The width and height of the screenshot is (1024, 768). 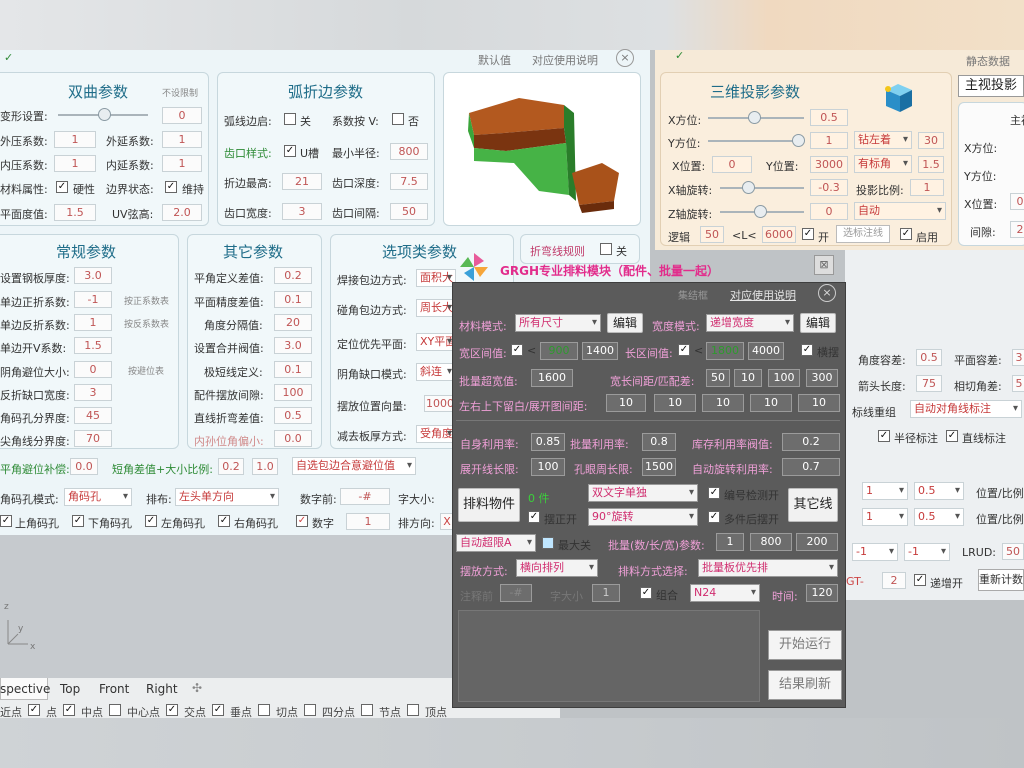 What do you see at coordinates (829, 187) in the screenshot?
I see `proj-xrot-value: -0.3` at bounding box center [829, 187].